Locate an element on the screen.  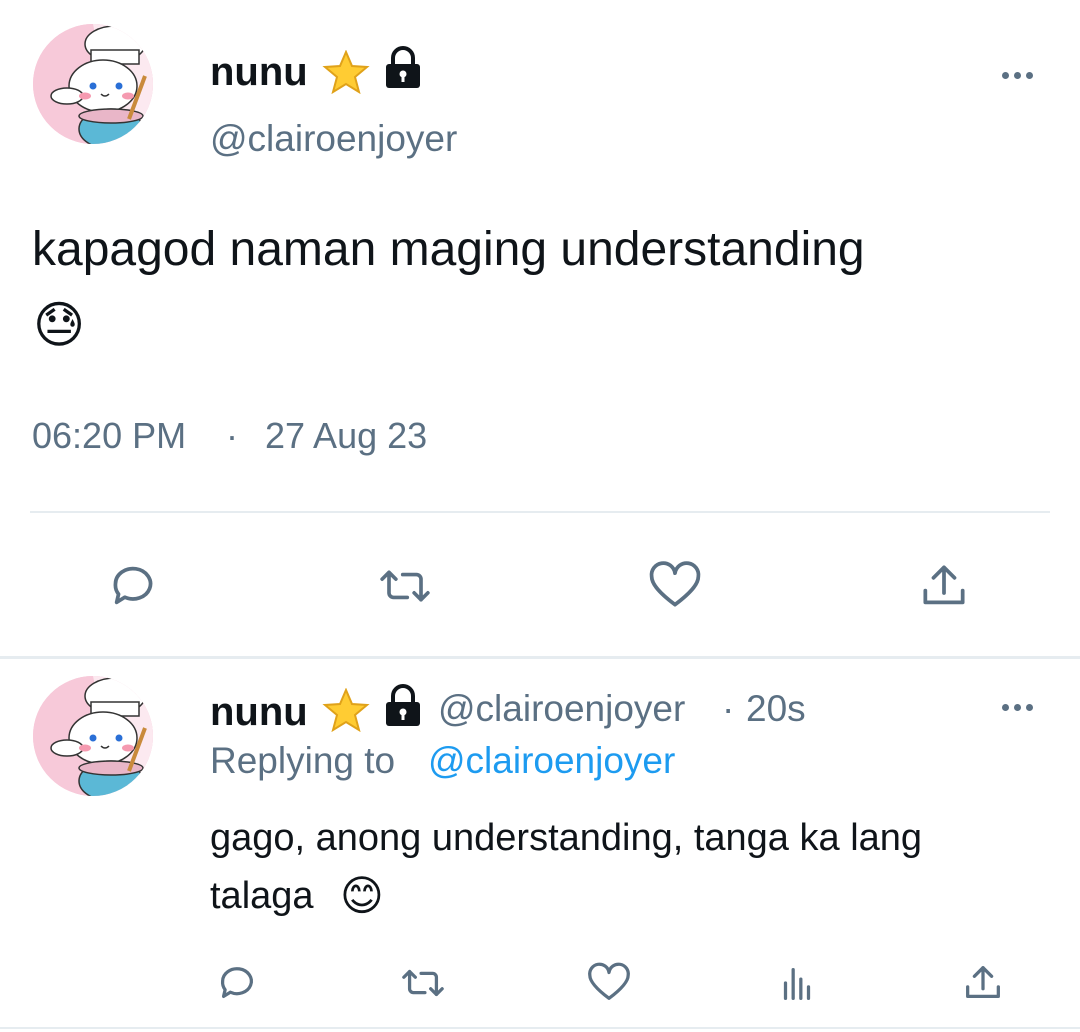
reply-author-name: nunu is located at coordinates (259, 712).